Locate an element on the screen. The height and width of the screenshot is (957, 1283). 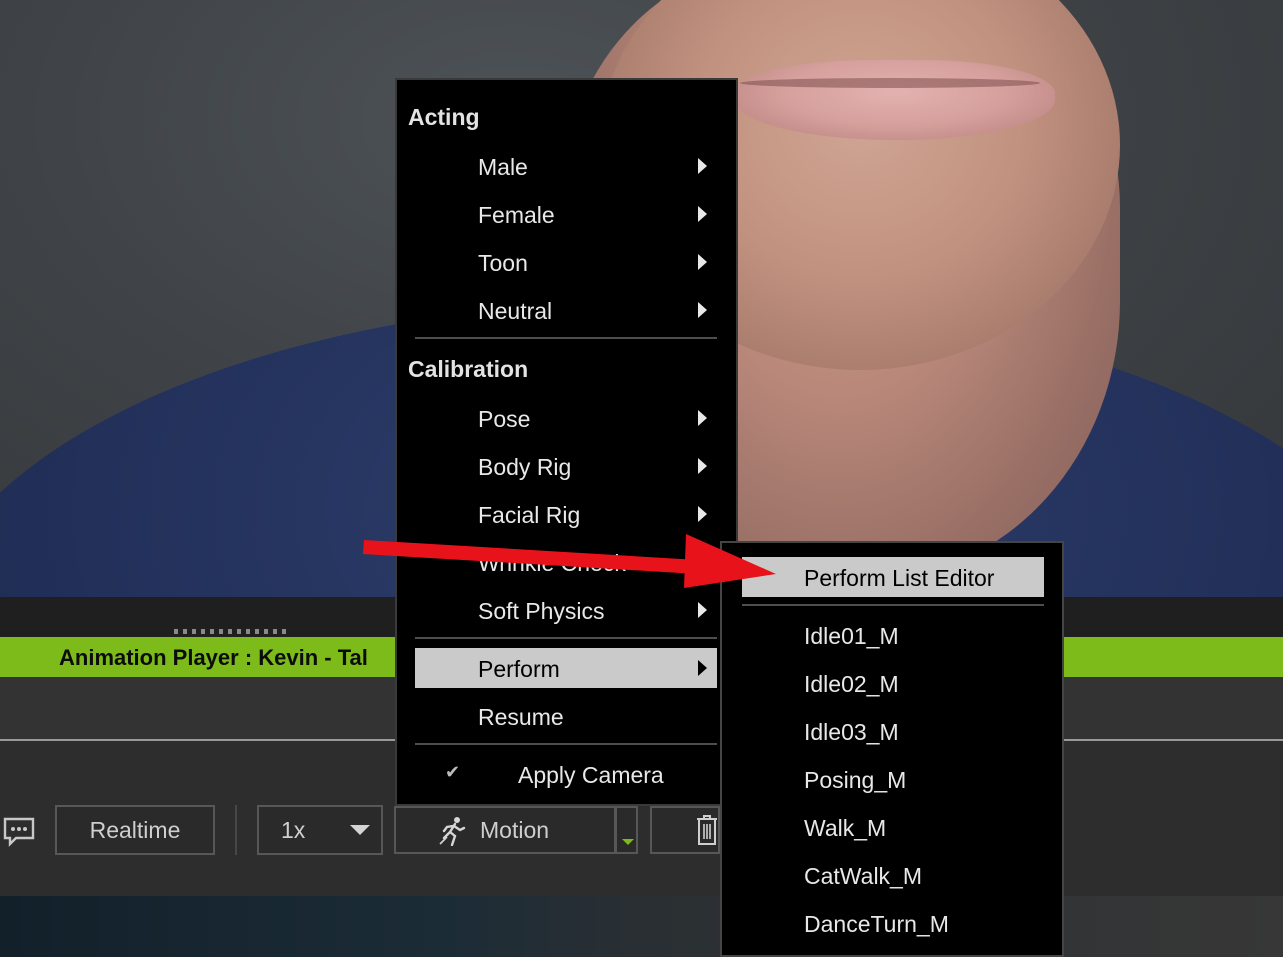
submenu-item-label: Idle01_M is located at coordinates (851, 636).